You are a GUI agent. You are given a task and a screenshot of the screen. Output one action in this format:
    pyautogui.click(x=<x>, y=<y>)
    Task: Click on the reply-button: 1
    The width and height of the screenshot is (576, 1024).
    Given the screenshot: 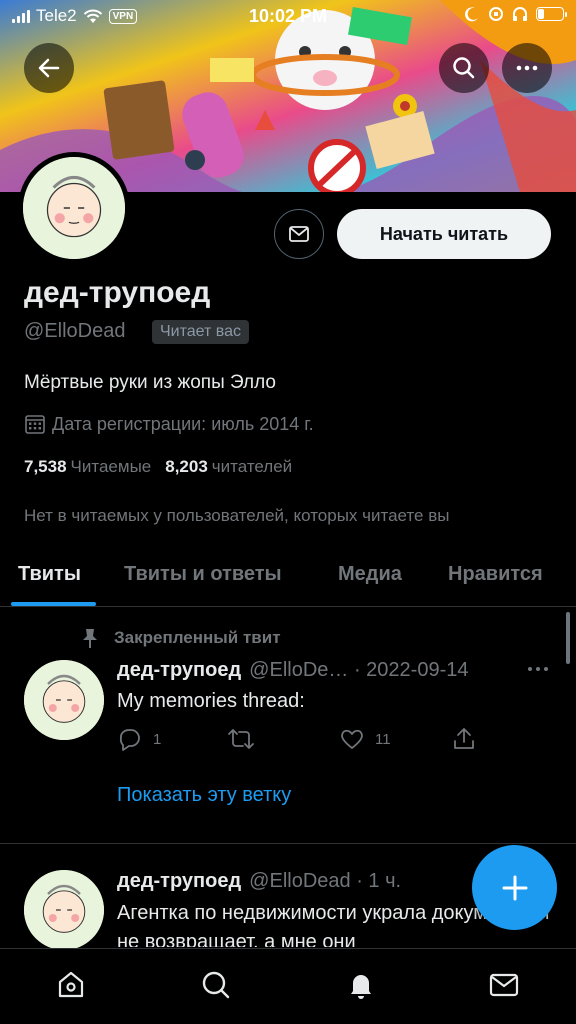 What is the action you would take?
    pyautogui.click(x=139, y=739)
    